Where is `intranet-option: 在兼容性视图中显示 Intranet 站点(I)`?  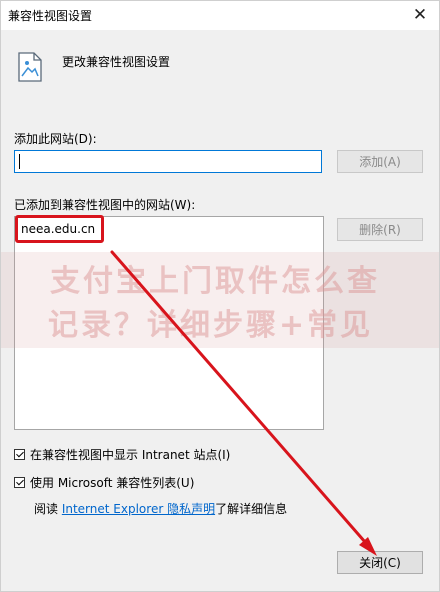 intranet-option: 在兼容性视图中显示 Intranet 站点(I) is located at coordinates (122, 454).